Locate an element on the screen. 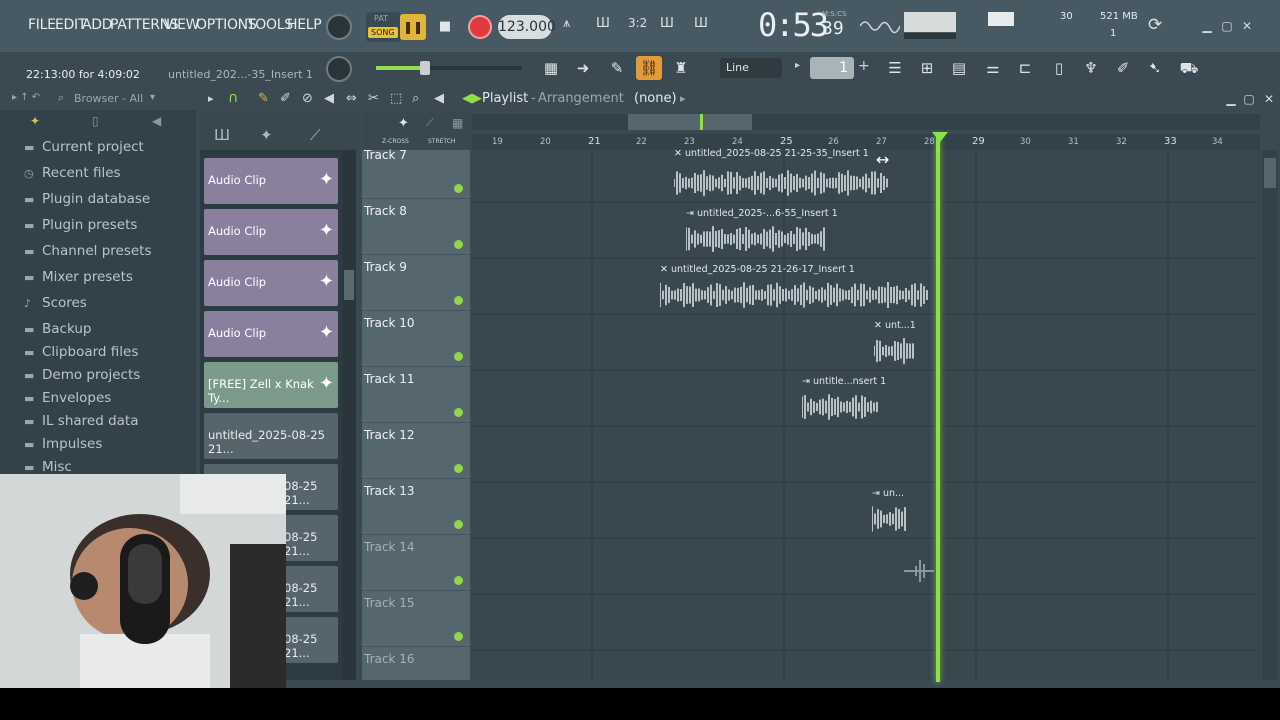  playlist-nav-icon: ◀▶ is located at coordinates (472, 98).